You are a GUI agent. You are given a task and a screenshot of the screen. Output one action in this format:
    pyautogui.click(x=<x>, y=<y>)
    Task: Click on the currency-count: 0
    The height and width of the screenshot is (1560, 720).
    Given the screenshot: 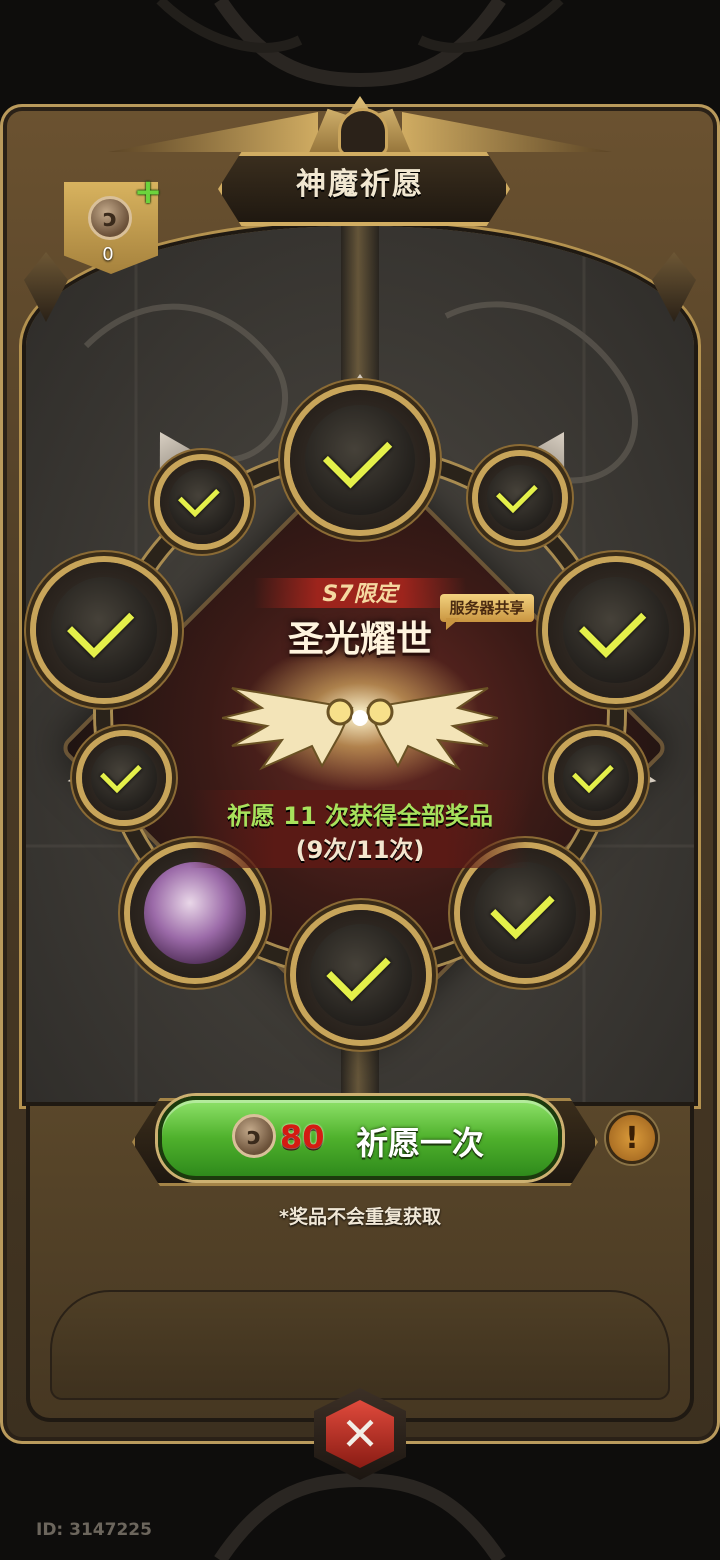 What is the action you would take?
    pyautogui.click(x=108, y=254)
    